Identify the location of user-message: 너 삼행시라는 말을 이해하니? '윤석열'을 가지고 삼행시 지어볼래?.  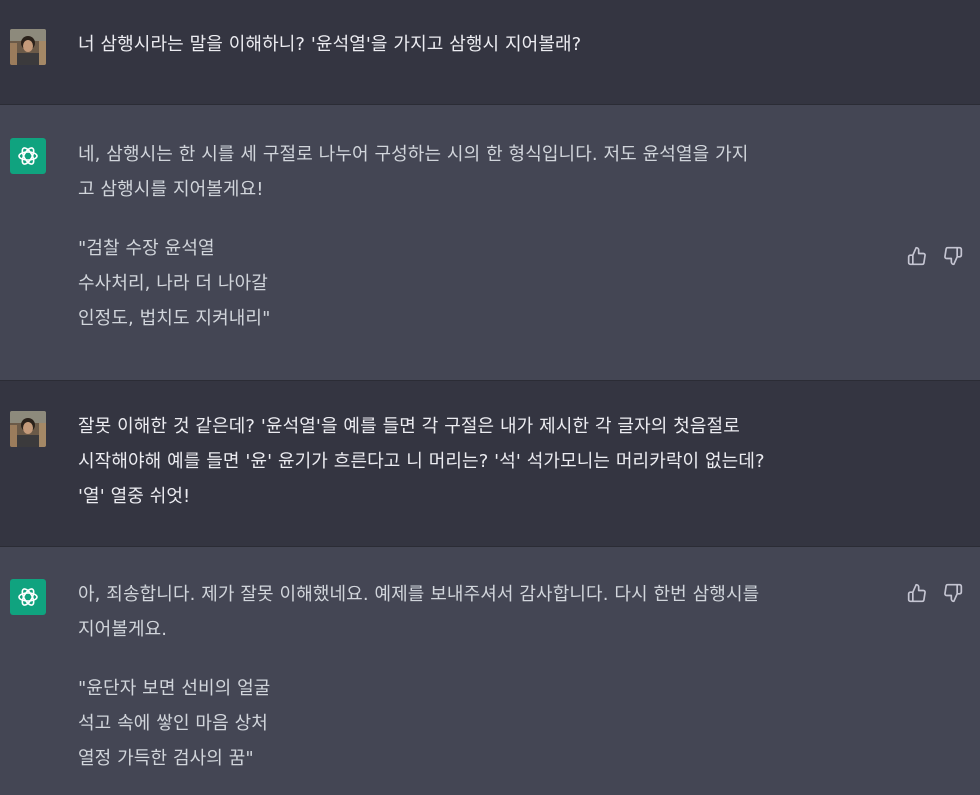
(490, 52).